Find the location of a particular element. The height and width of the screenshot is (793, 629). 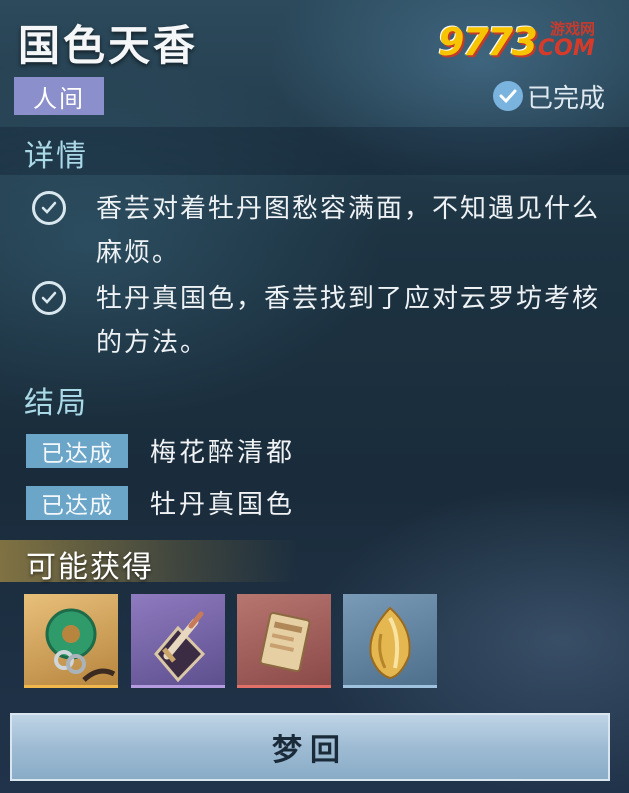

completion-label: 已完成 is located at coordinates (565, 98).